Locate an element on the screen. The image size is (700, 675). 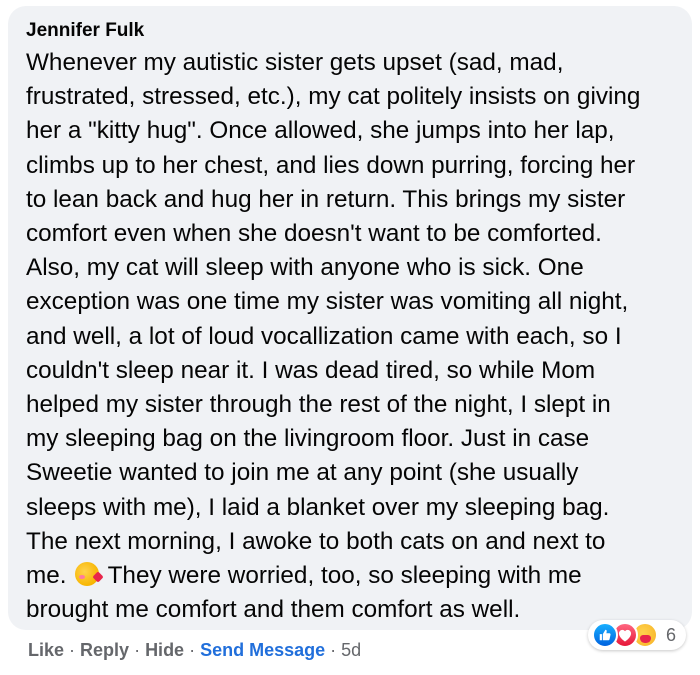
like-link: Like is located at coordinates (46, 650).